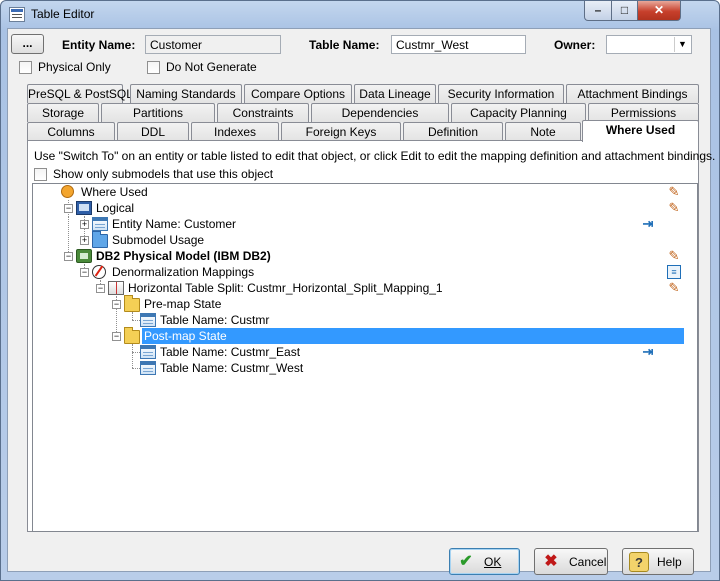  Describe the element at coordinates (365, 368) in the screenshot. I see `tree-node-table-custmr-west: Table Name: Custmr_West` at that location.